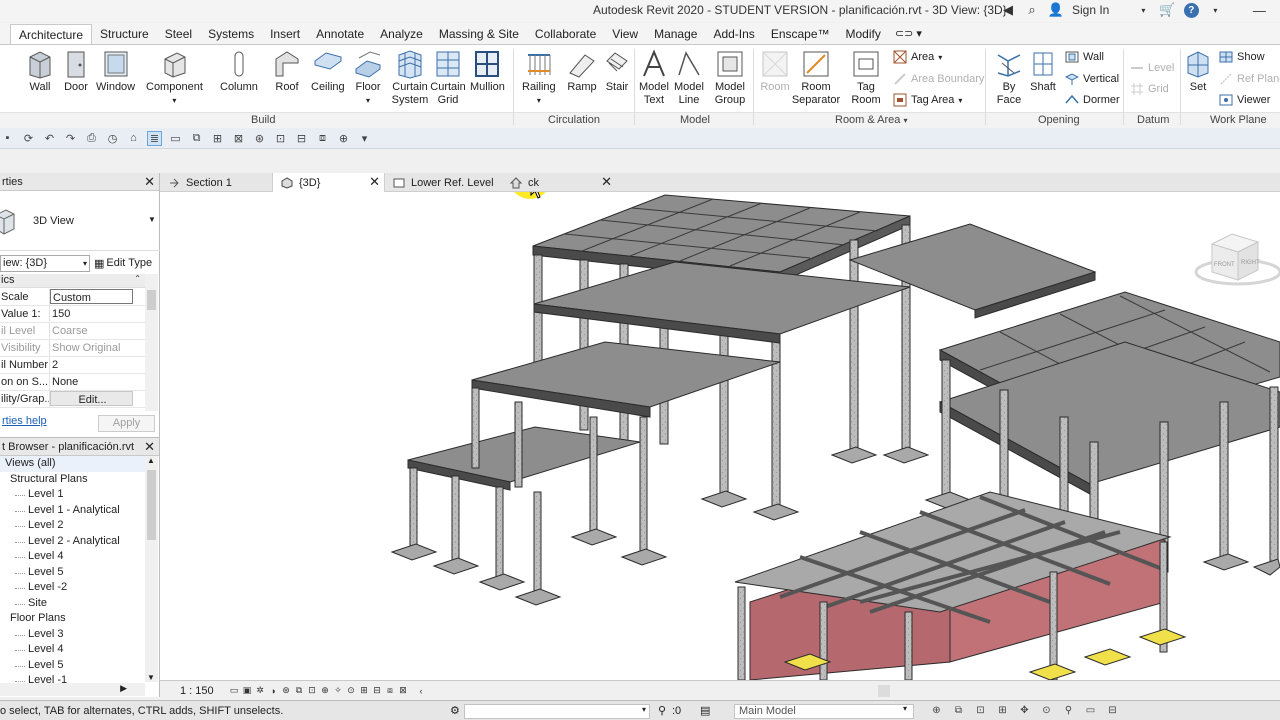 The image size is (1280, 720). What do you see at coordinates (1090, 710) in the screenshot?
I see `selection-filter-count-icon: ▭` at bounding box center [1090, 710].